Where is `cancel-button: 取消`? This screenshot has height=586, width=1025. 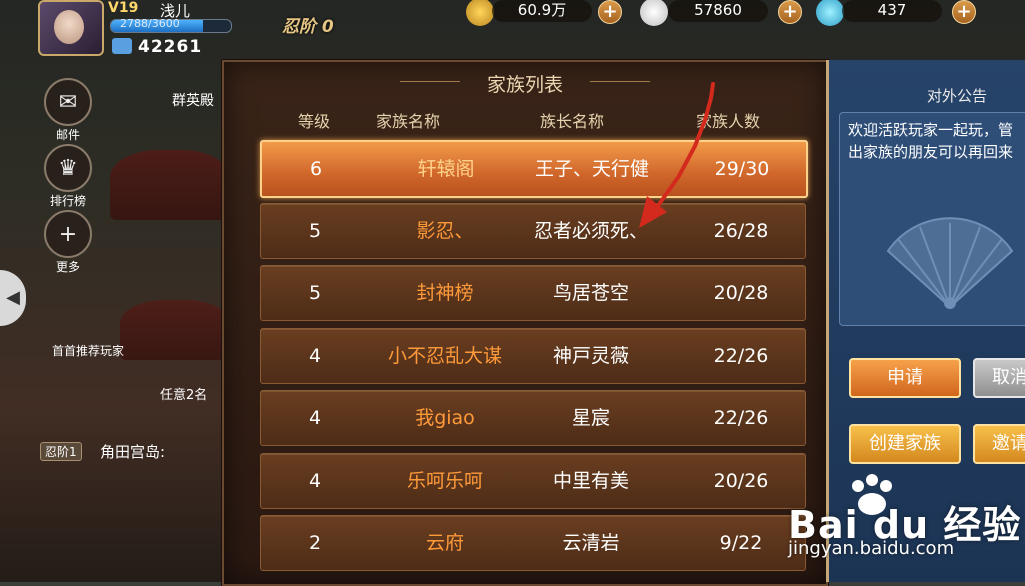
cancel-button: 取消 is located at coordinates (999, 378).